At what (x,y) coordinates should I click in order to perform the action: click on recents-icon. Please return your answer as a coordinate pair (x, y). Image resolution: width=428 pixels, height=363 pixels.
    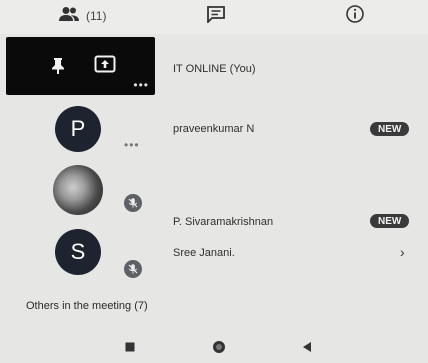
    Looking at the image, I should click on (130, 349).